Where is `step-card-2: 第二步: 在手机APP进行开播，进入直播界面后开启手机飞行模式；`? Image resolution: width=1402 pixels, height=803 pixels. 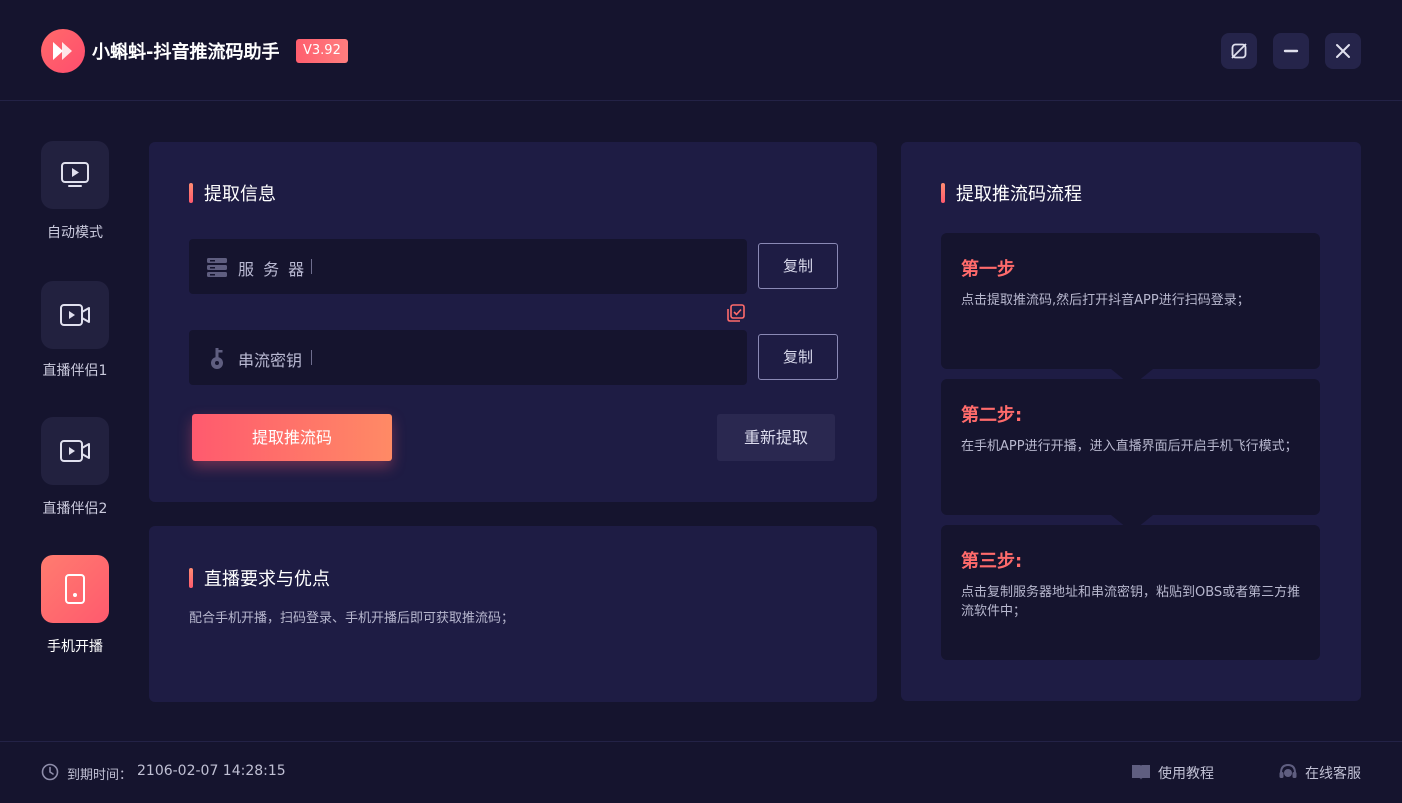 step-card-2: 第二步: 在手机APP进行开播，进入直播界面后开启手机飞行模式； is located at coordinates (1130, 447).